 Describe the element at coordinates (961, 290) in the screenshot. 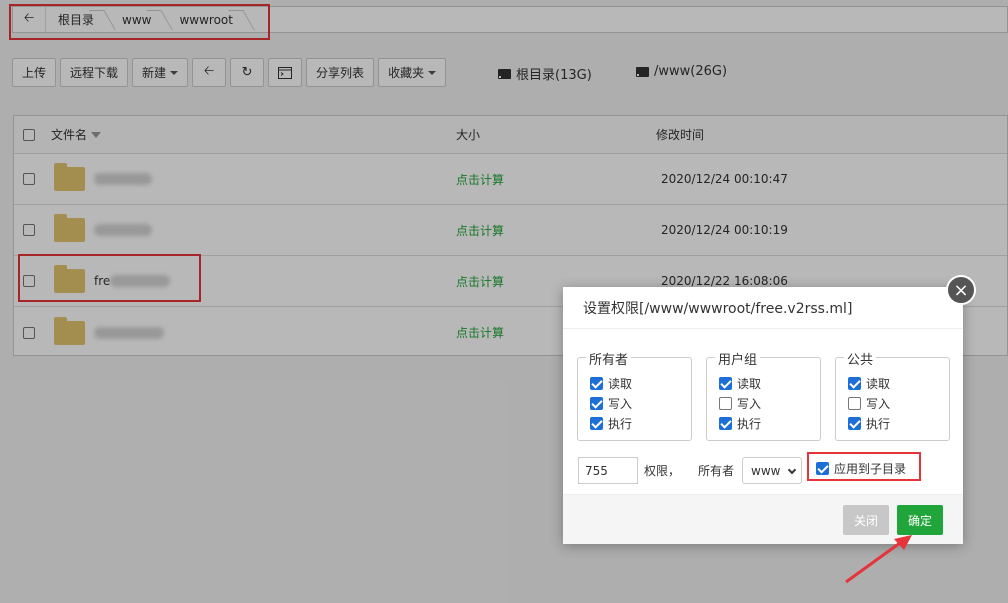

I see `close-icon: ×` at that location.